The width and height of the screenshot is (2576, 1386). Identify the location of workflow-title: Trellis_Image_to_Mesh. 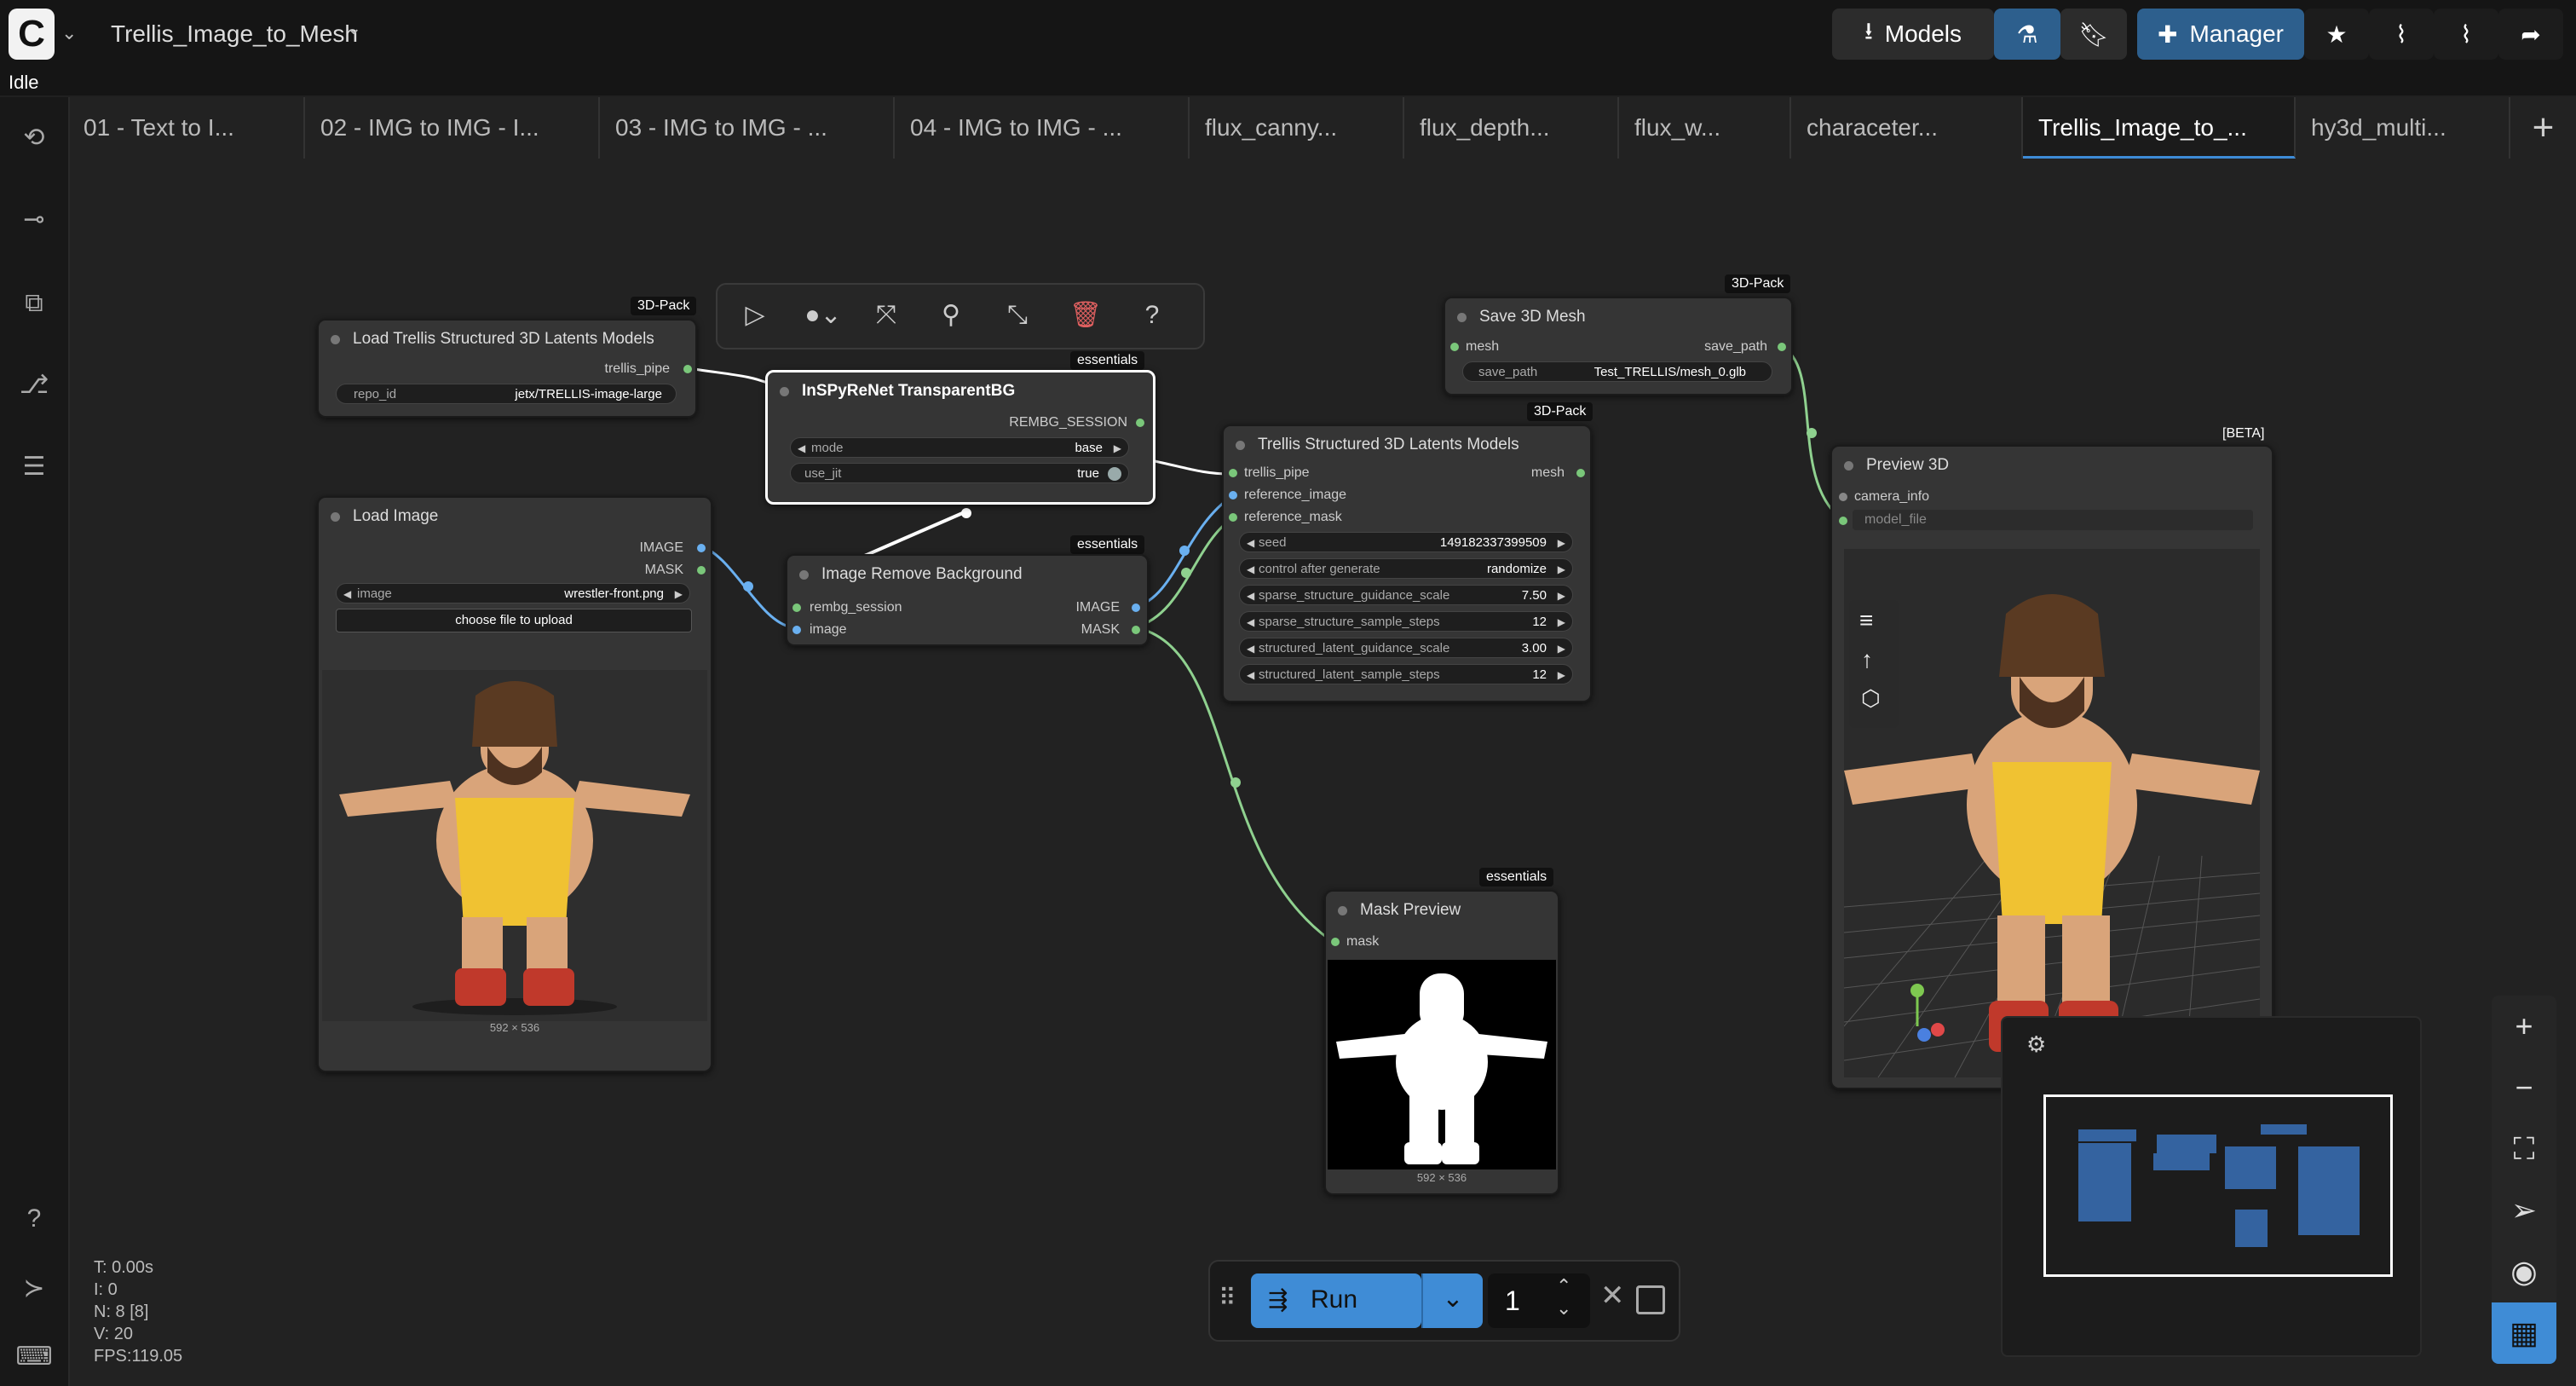
(234, 34).